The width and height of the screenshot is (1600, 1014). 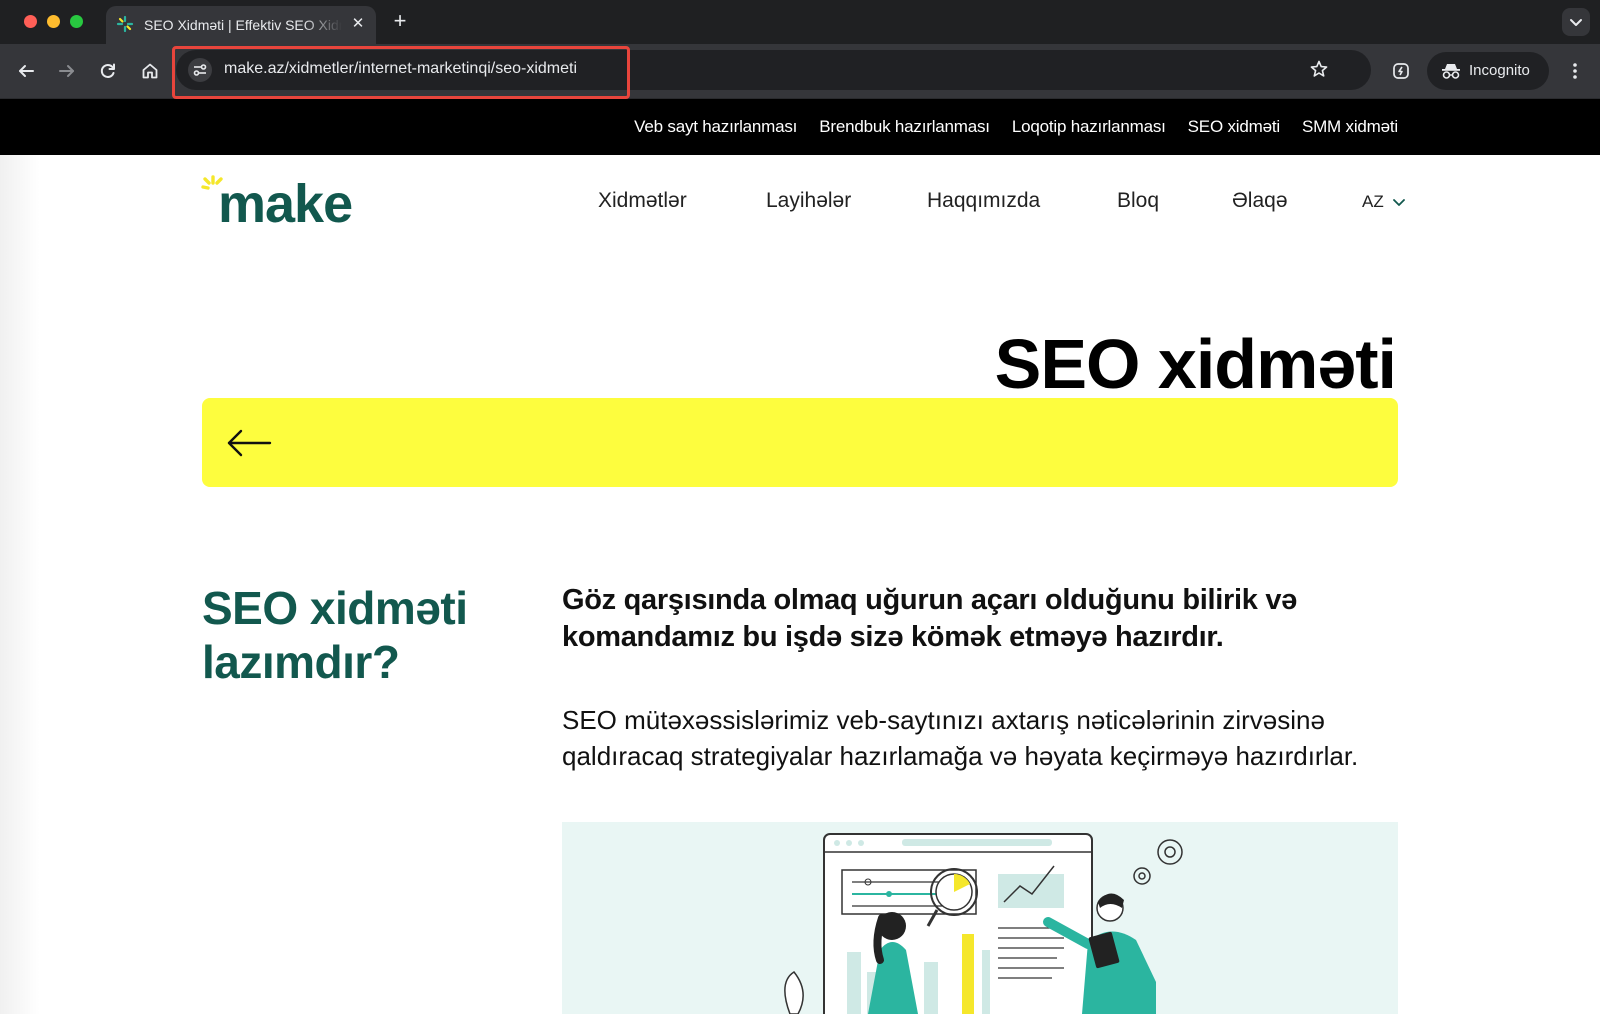 What do you see at coordinates (125, 24) in the screenshot?
I see `make-favicon-icon` at bounding box center [125, 24].